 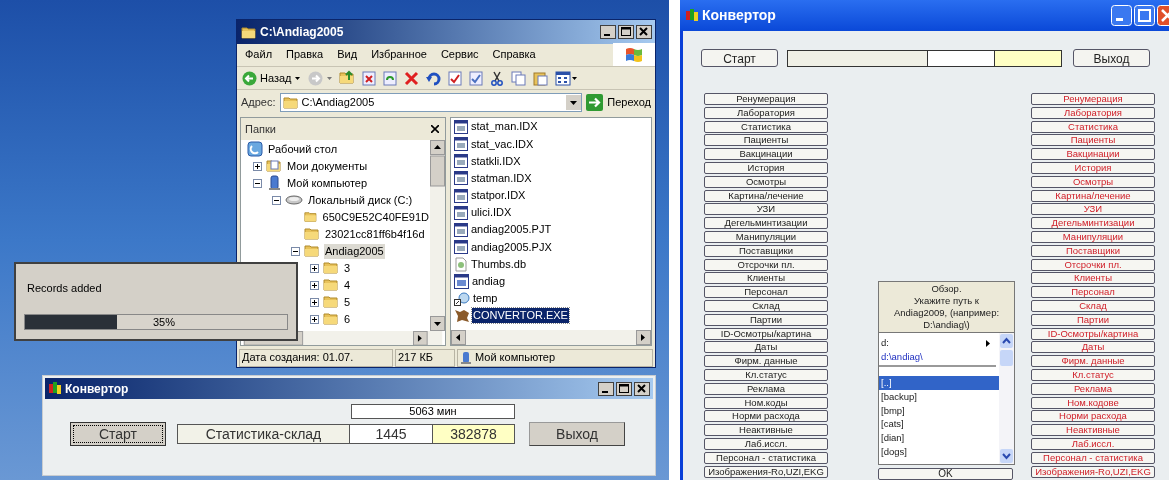 What do you see at coordinates (375, 234) in the screenshot?
I see `tree-item: 23021cc81ff6b4f16d` at bounding box center [375, 234].